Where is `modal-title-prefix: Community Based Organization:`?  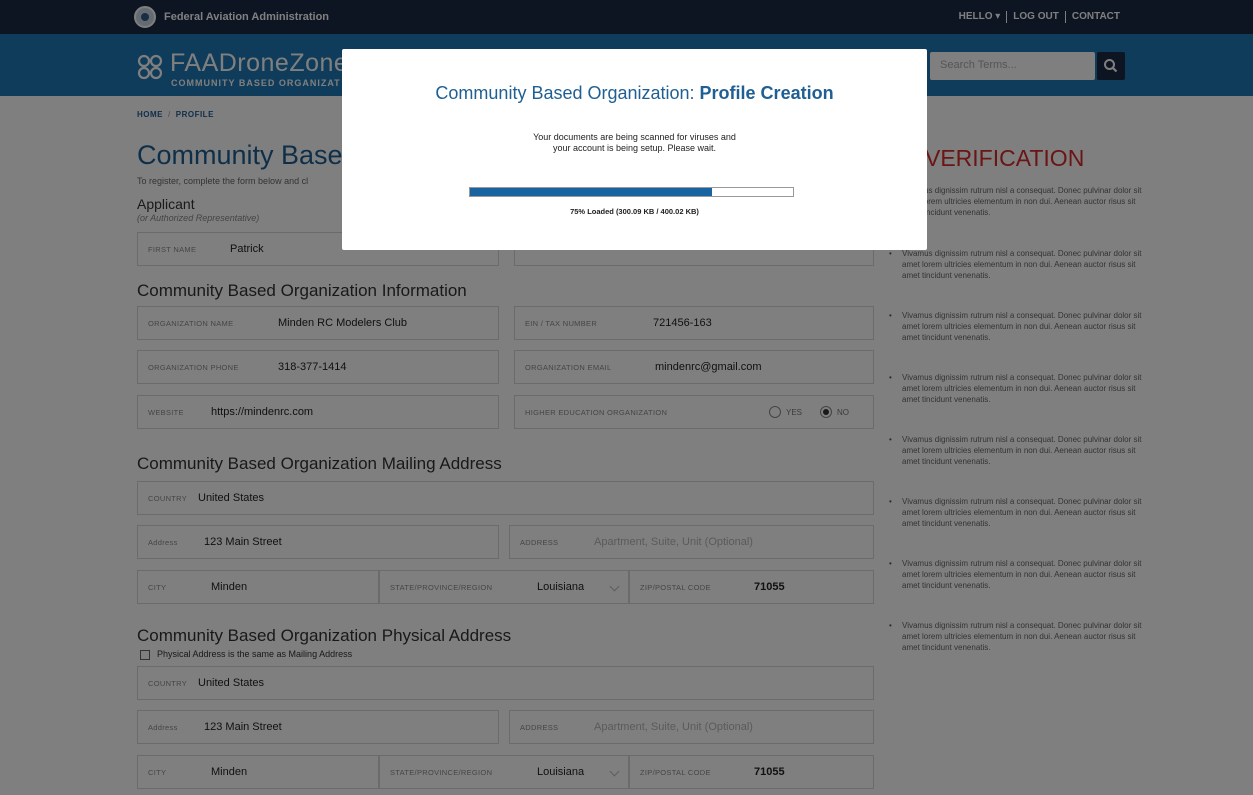 modal-title-prefix: Community Based Organization: is located at coordinates (567, 93).